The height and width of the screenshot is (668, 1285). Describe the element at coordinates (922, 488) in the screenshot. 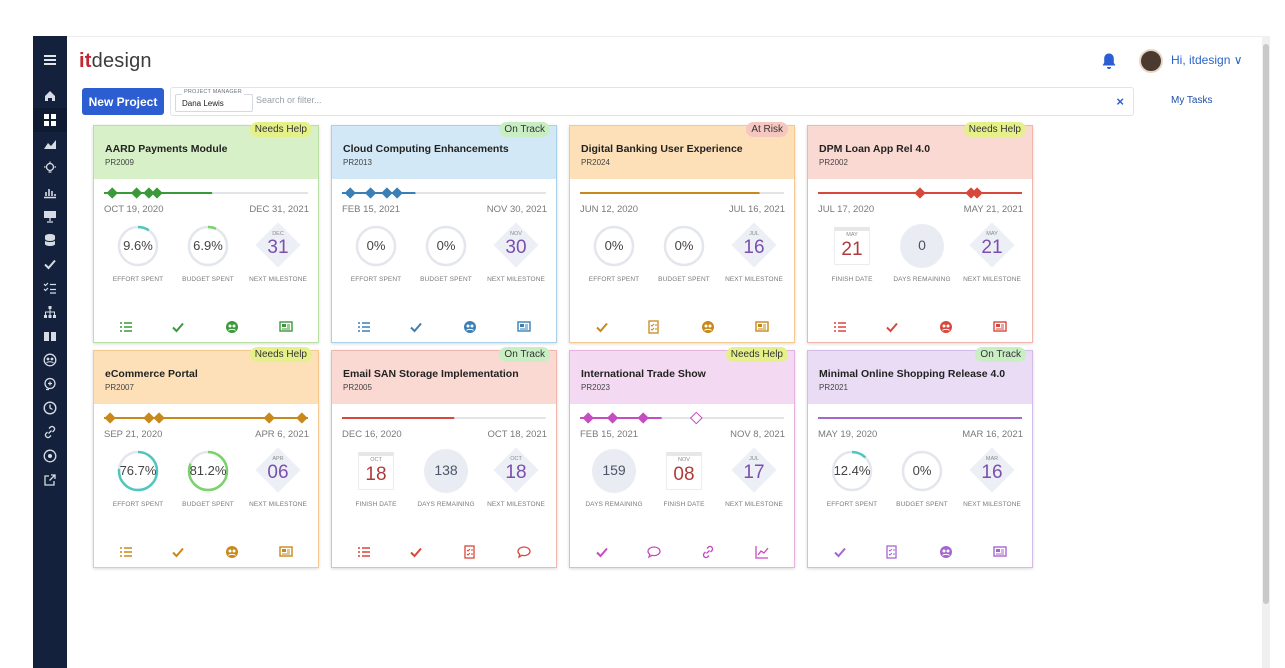

I see `card-metric: 0% BUDGET SPENT` at that location.